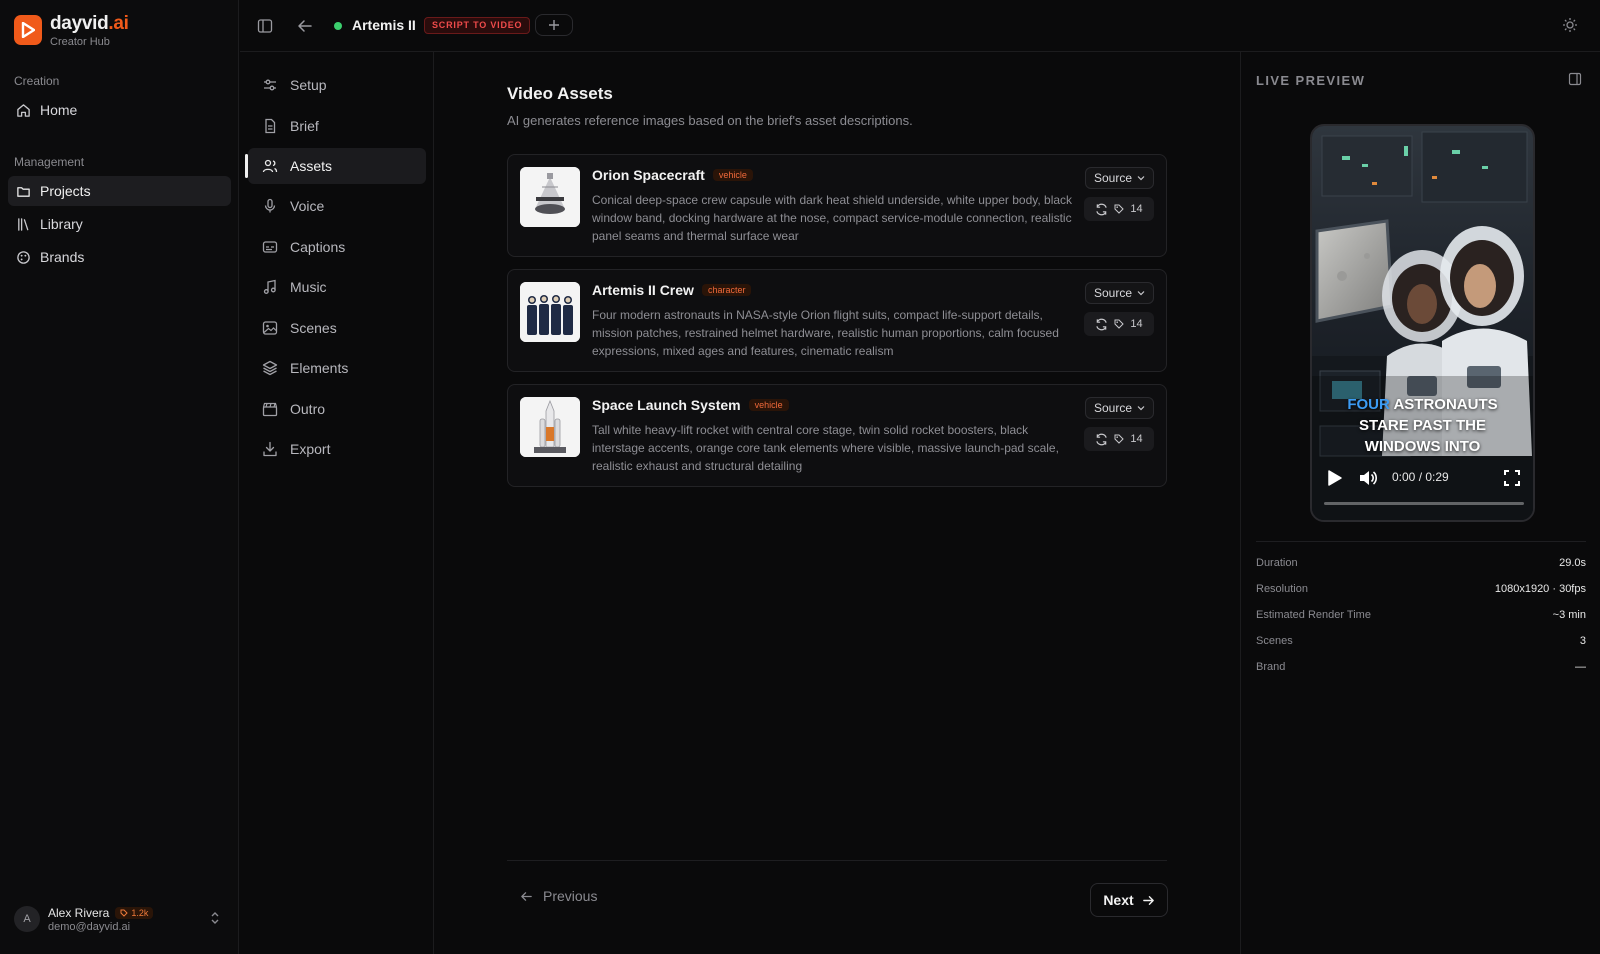  I want to click on sidebar-item-library: Library, so click(119, 224).